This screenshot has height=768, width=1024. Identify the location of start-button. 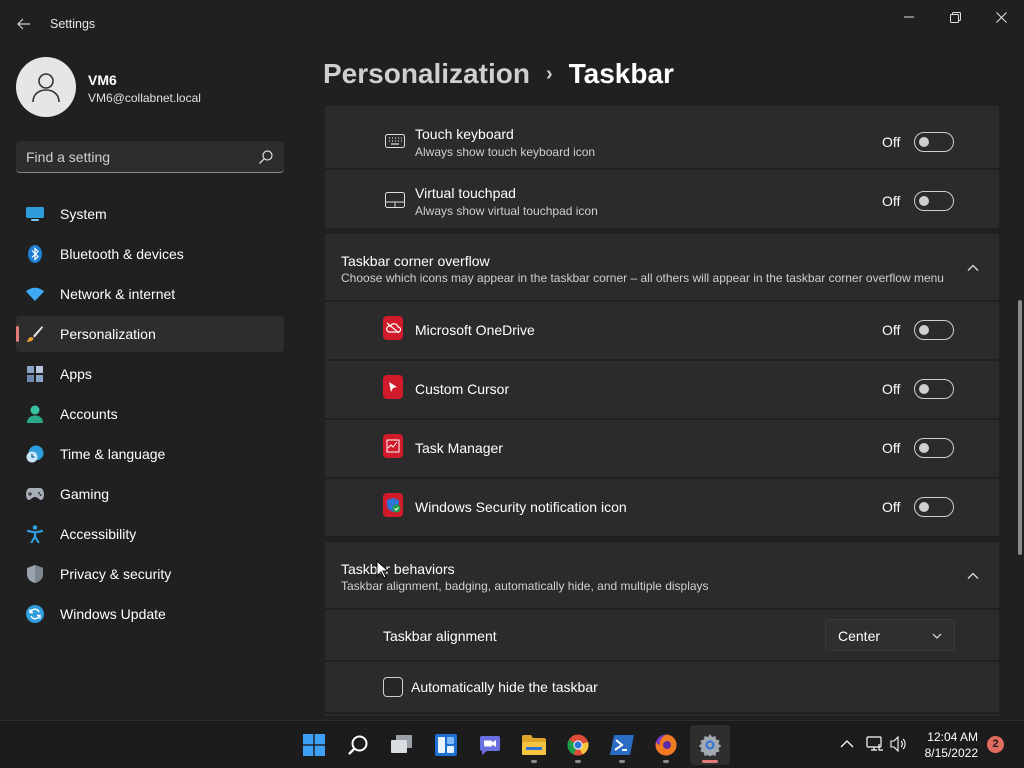
(314, 745).